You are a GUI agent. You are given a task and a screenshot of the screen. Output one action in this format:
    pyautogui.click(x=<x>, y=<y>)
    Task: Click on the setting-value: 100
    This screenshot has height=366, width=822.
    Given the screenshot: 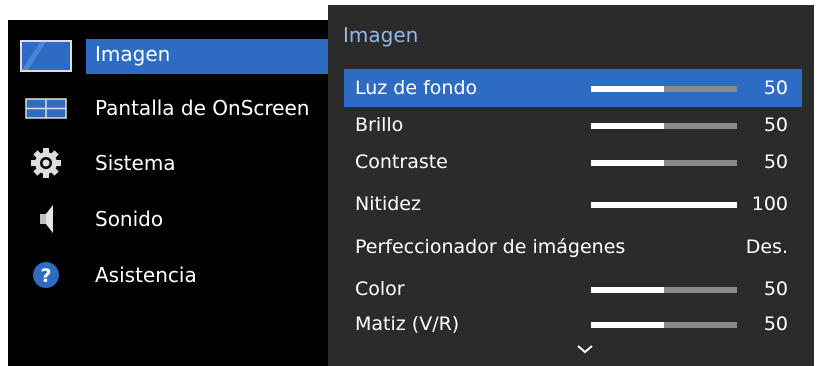 What is the action you would take?
    pyautogui.click(x=769, y=204)
    